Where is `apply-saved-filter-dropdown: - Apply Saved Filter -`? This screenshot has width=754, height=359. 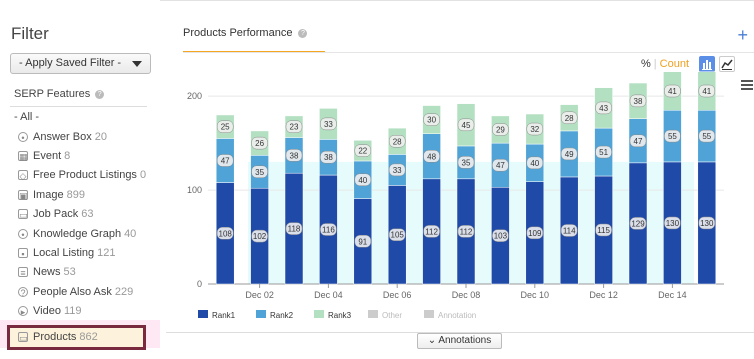 apply-saved-filter-dropdown: - Apply Saved Filter - is located at coordinates (80, 63).